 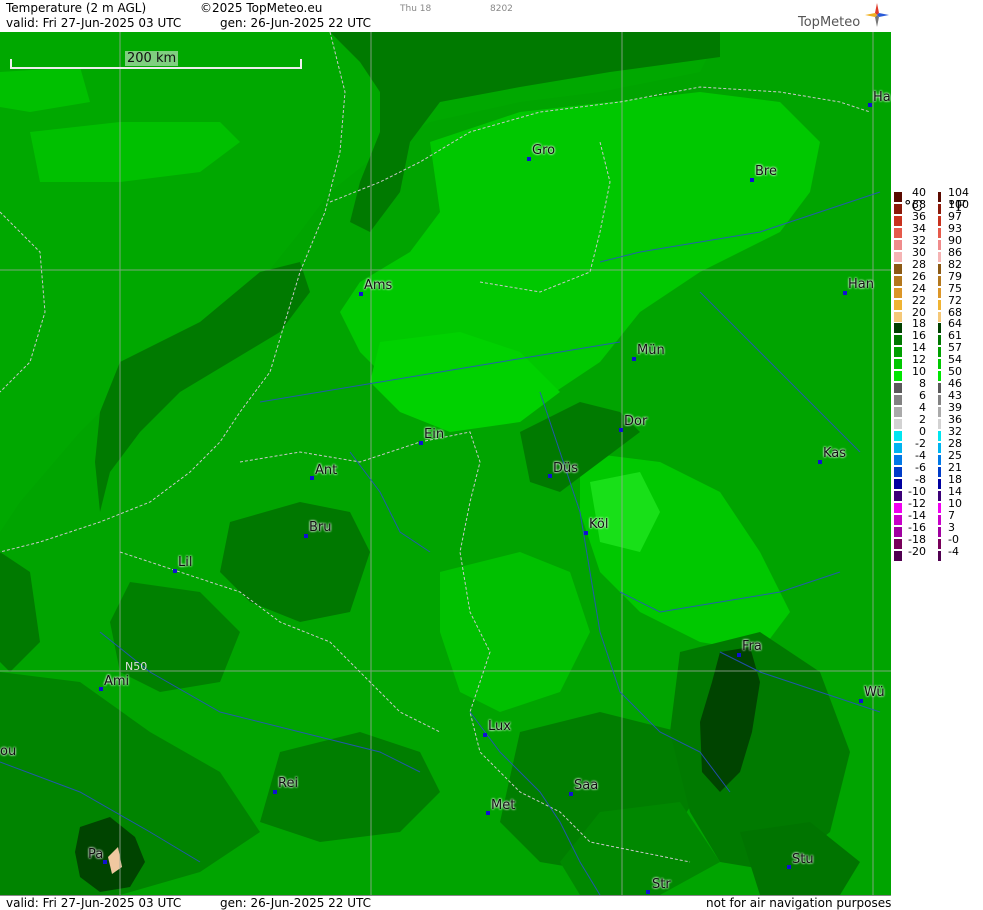 I want to click on legend-value-fahrenheit: 25, so click(x=955, y=455).